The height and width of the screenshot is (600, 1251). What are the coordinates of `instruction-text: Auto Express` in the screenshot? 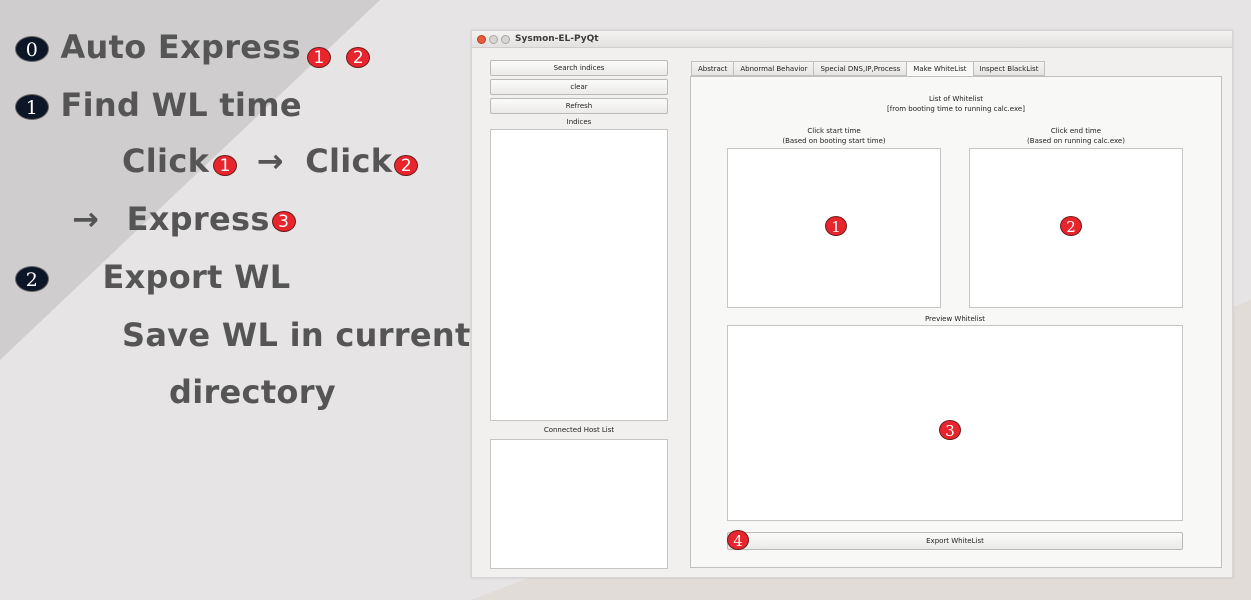 It's located at (181, 47).